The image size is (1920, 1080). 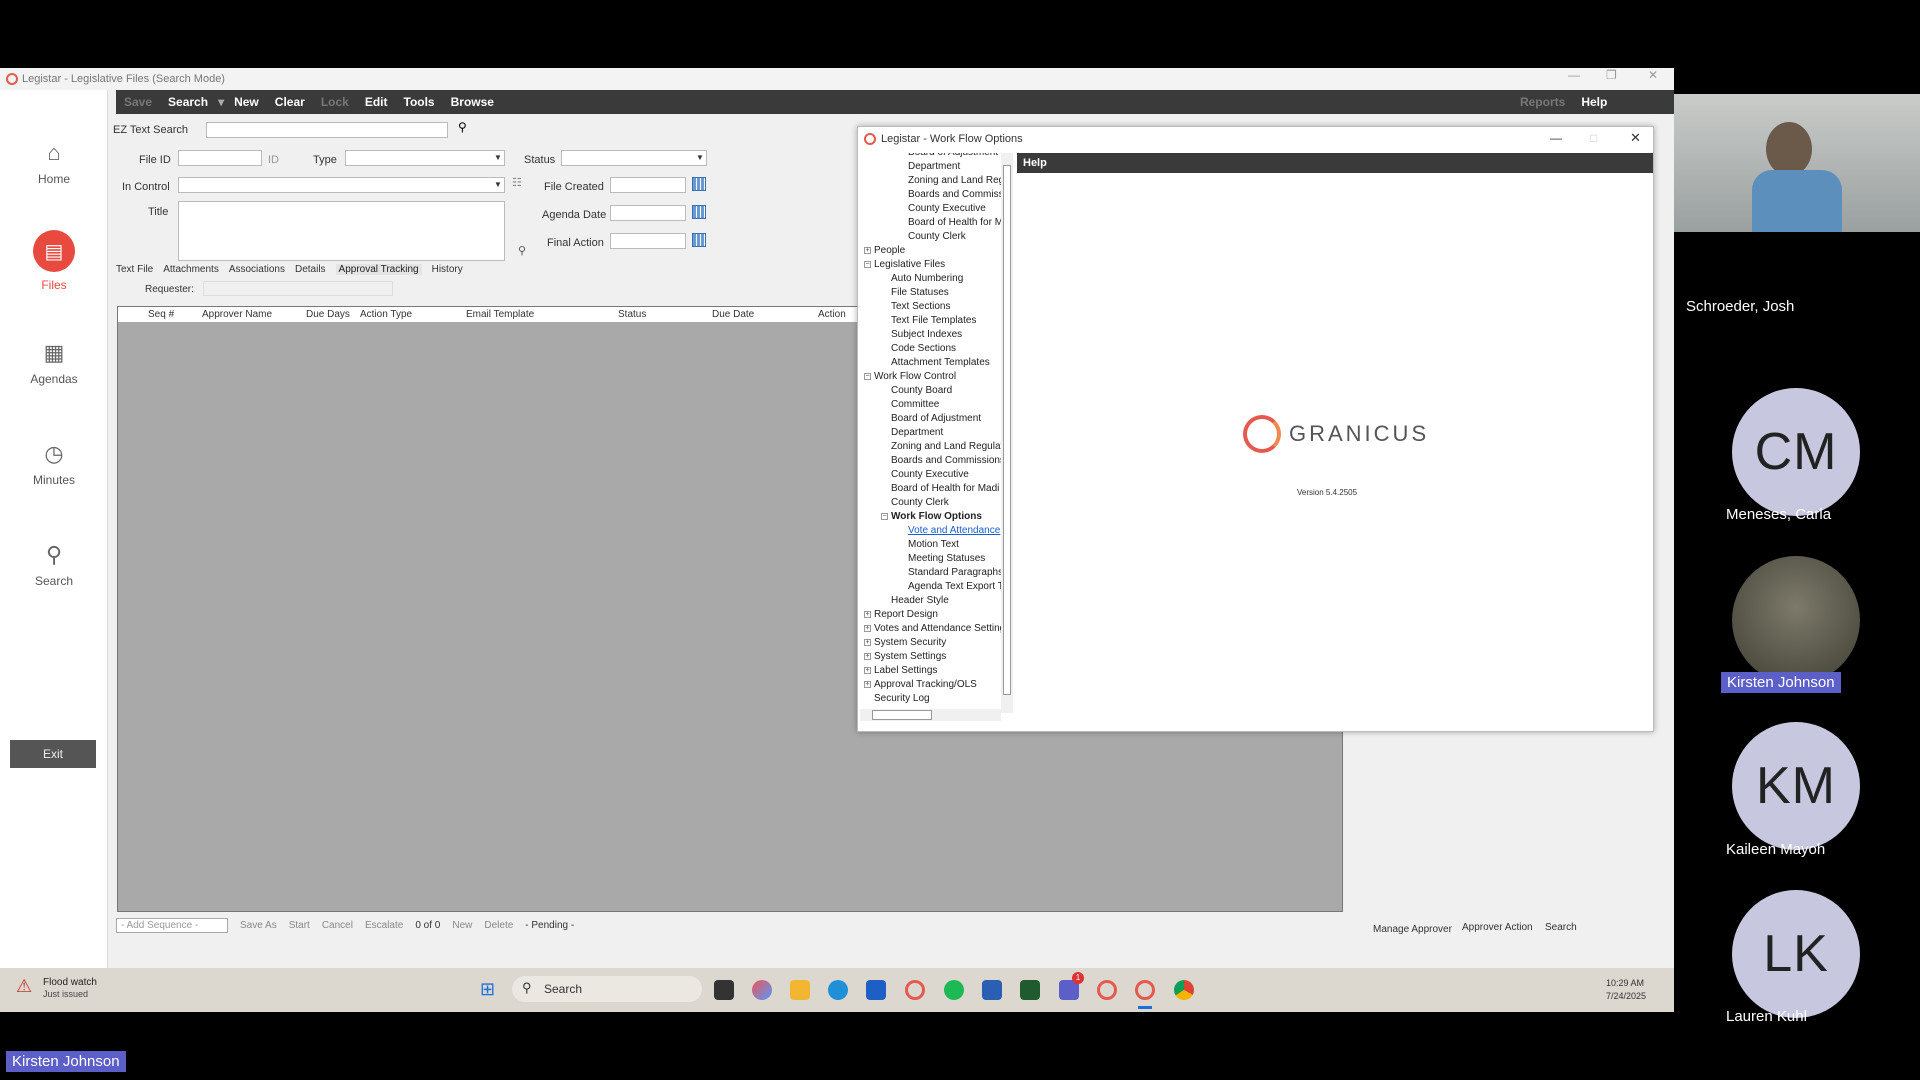 I want to click on tree-node: Attachment Templates, so click(x=940, y=362).